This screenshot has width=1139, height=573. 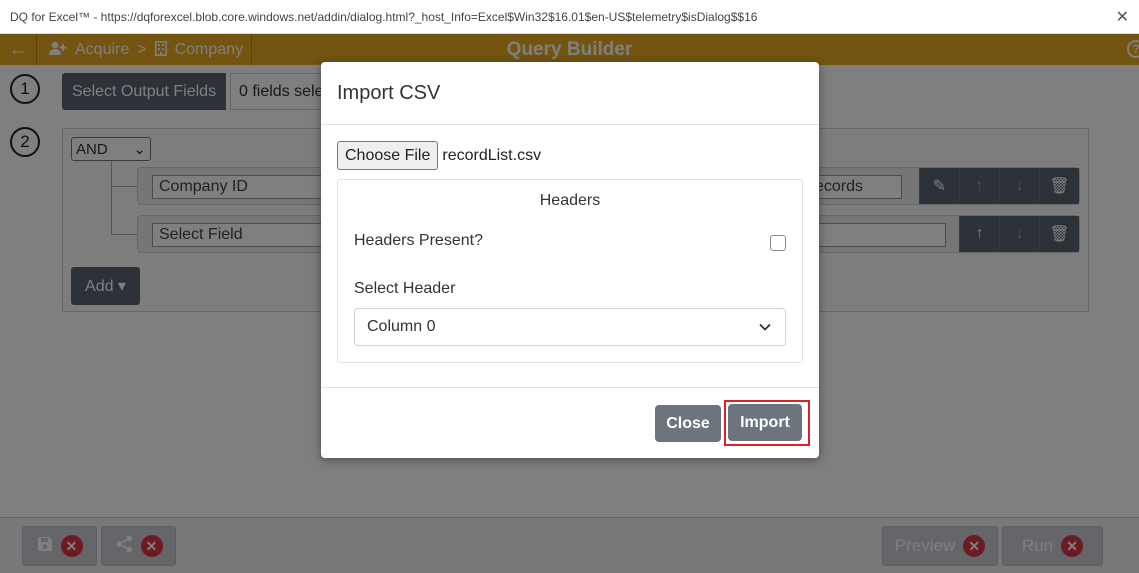 What do you see at coordinates (418, 240) in the screenshot?
I see `headers-present-label: Headers Present?` at bounding box center [418, 240].